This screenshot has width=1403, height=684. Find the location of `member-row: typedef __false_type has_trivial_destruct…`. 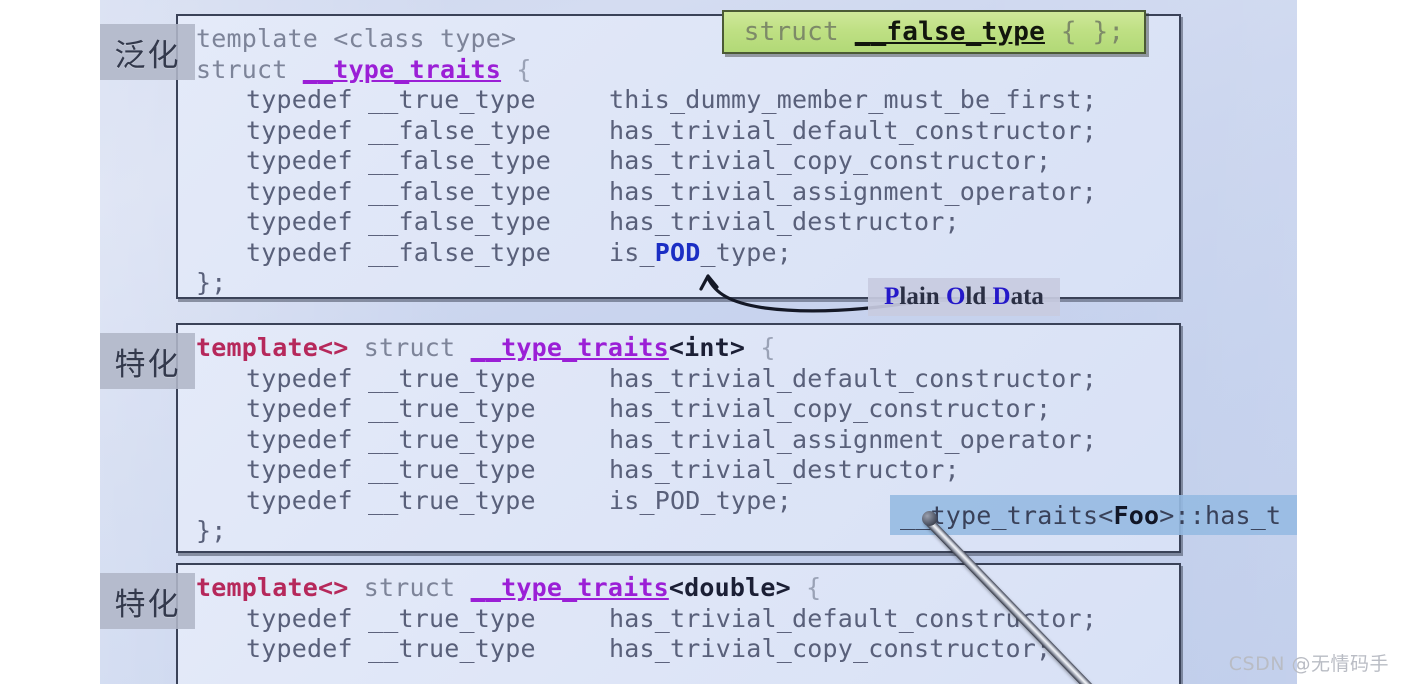

member-row: typedef __false_type has_trivial_destruct… is located at coordinates (687, 222).